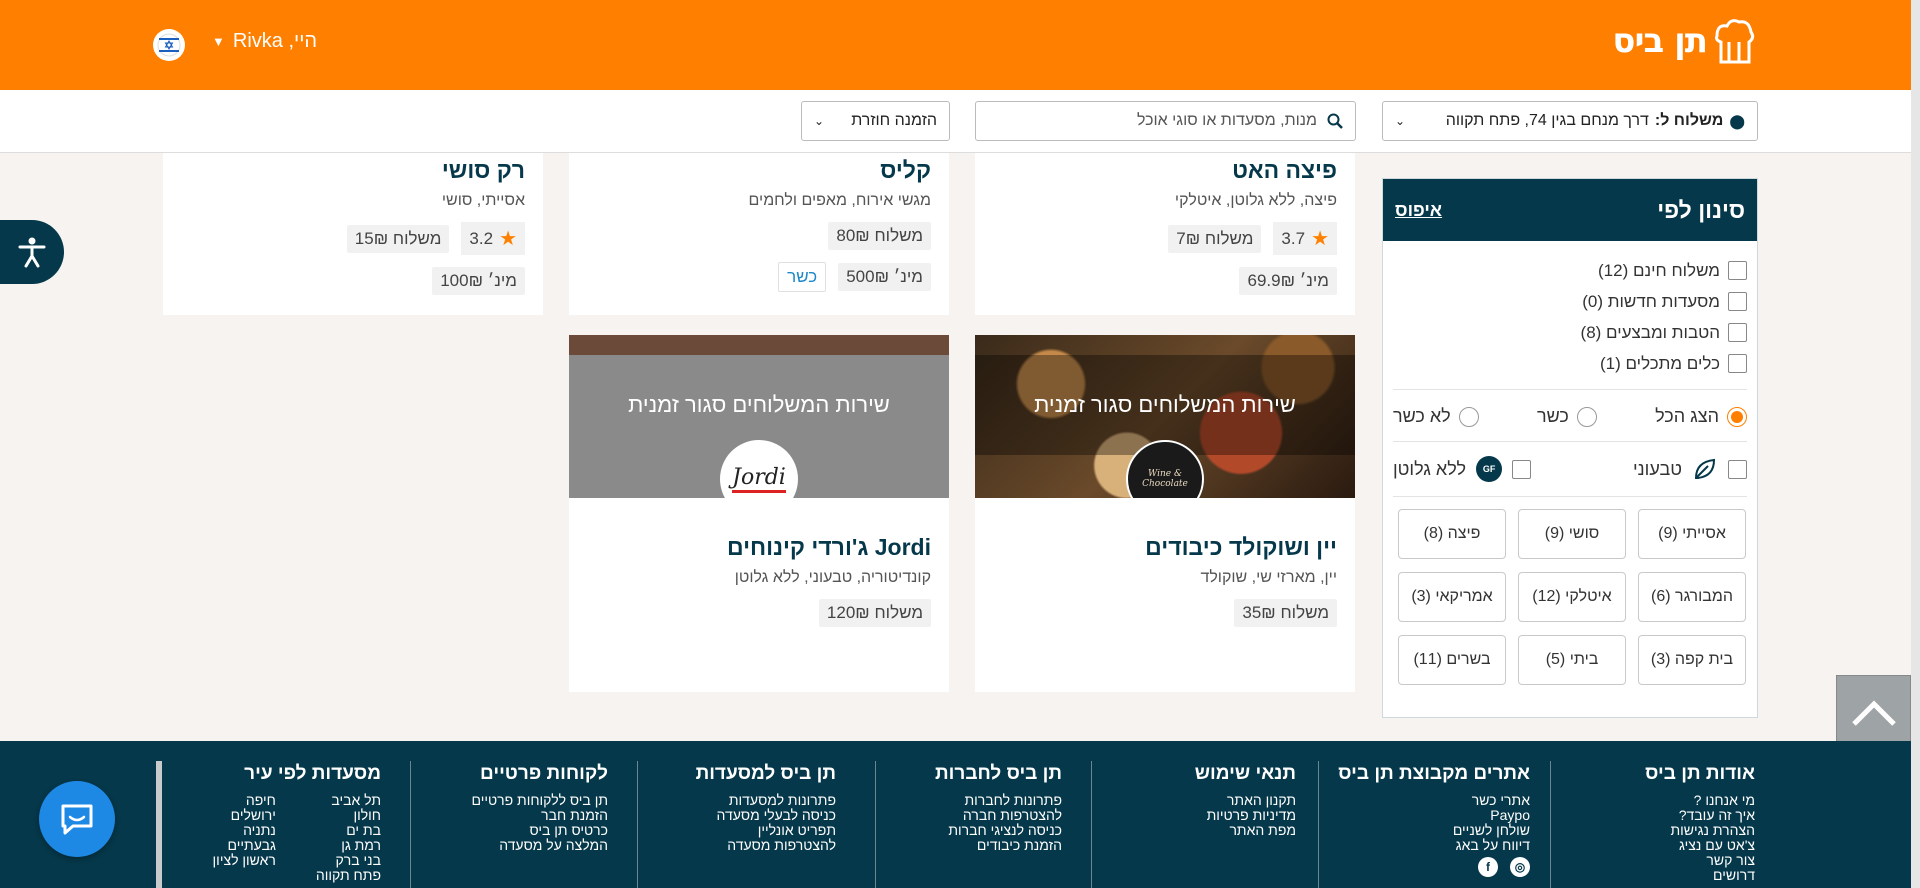 This screenshot has width=1920, height=888. What do you see at coordinates (972, 815) in the screenshot?
I see `footer-link: להצטרפות חברה` at bounding box center [972, 815].